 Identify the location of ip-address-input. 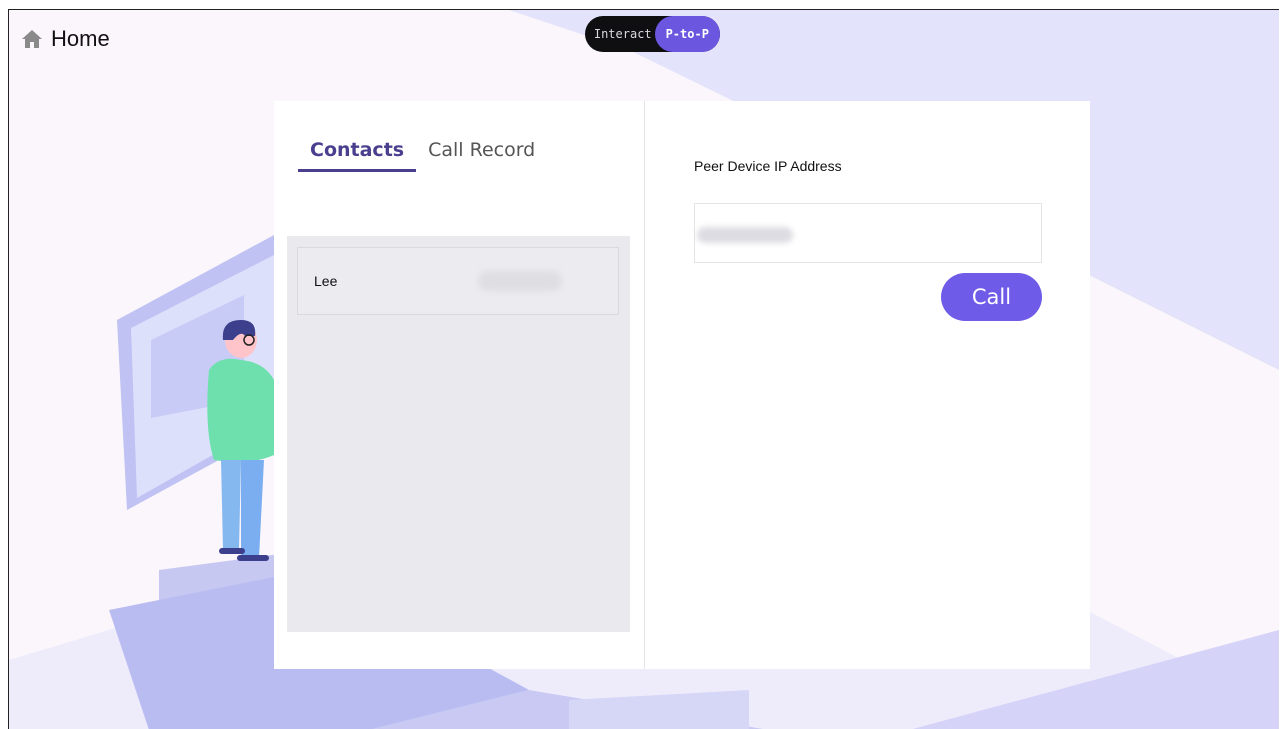
(868, 233).